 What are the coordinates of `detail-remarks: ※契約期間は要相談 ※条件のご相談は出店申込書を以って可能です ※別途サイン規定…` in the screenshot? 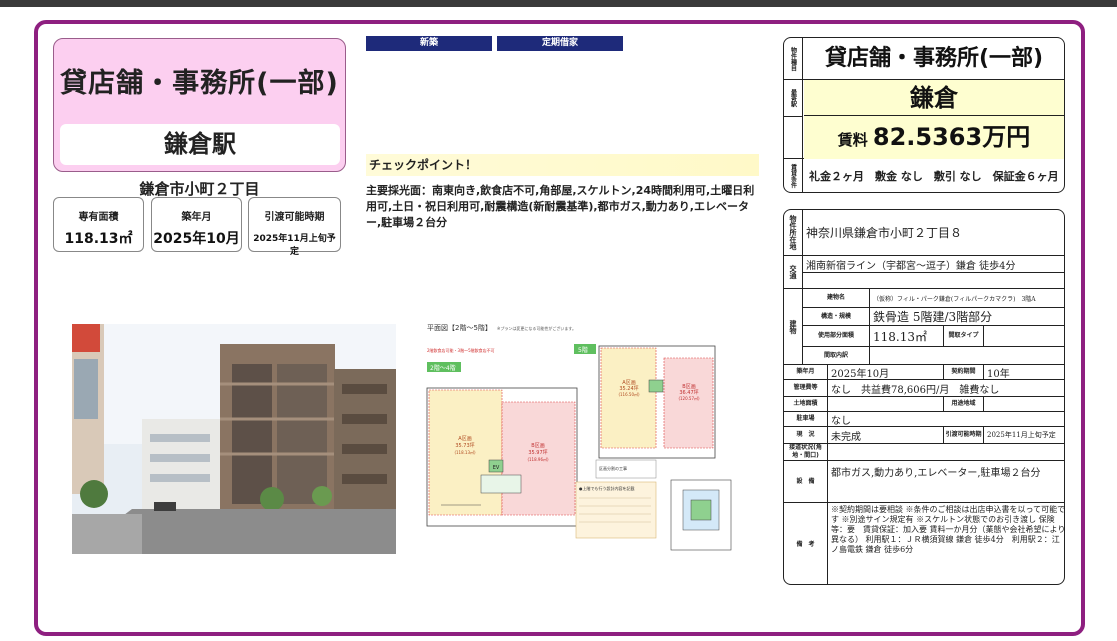 It's located at (948, 529).